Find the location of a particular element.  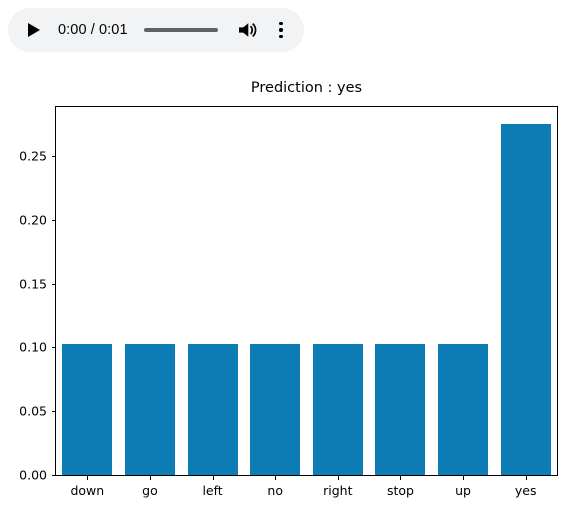

bar-right is located at coordinates (337, 409).